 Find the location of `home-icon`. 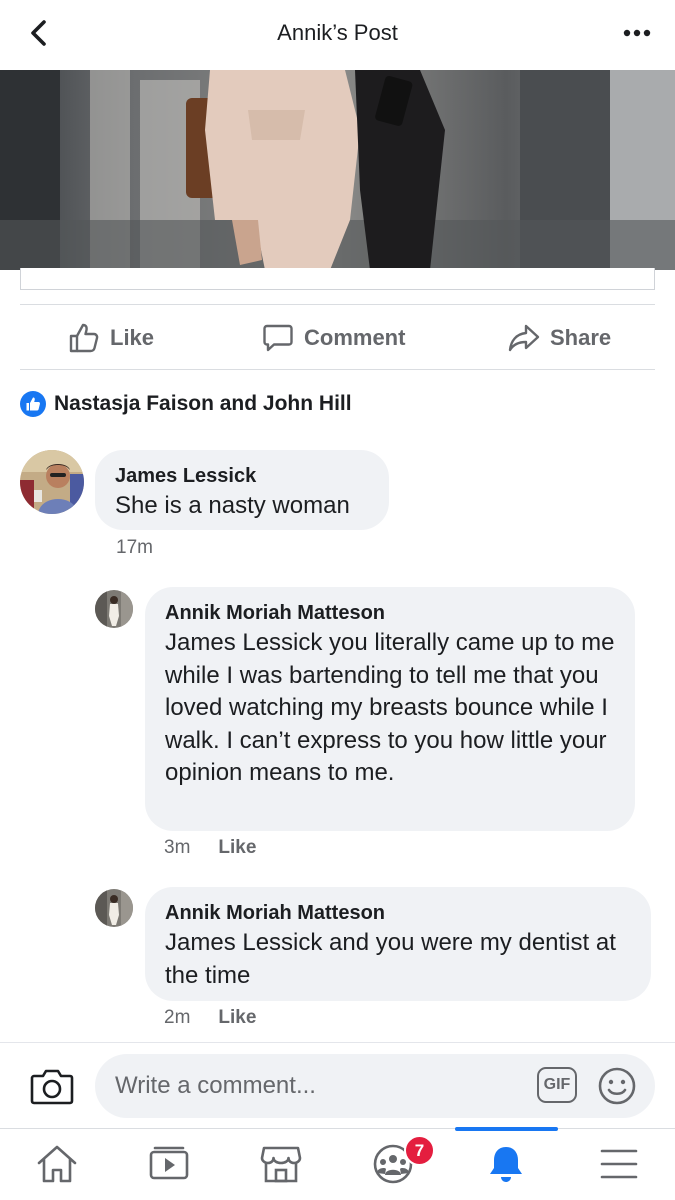

home-icon is located at coordinates (57, 1164).